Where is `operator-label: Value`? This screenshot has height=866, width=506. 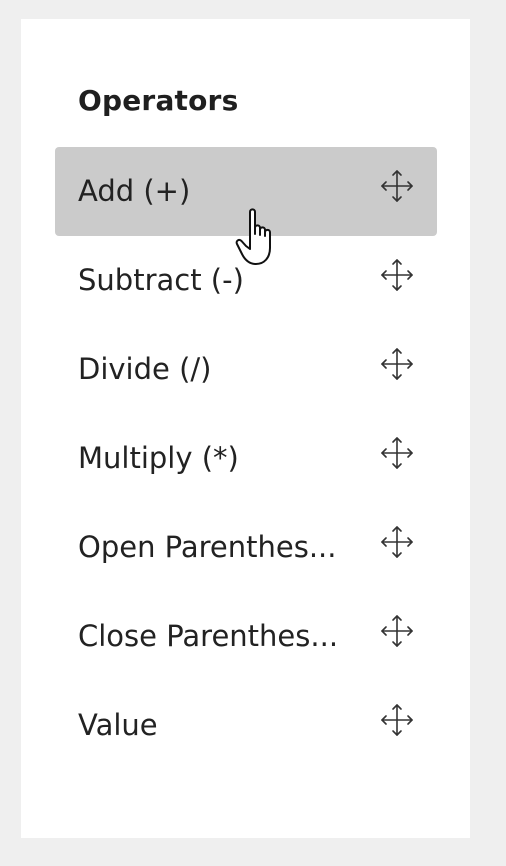
operator-label: Value is located at coordinates (118, 725).